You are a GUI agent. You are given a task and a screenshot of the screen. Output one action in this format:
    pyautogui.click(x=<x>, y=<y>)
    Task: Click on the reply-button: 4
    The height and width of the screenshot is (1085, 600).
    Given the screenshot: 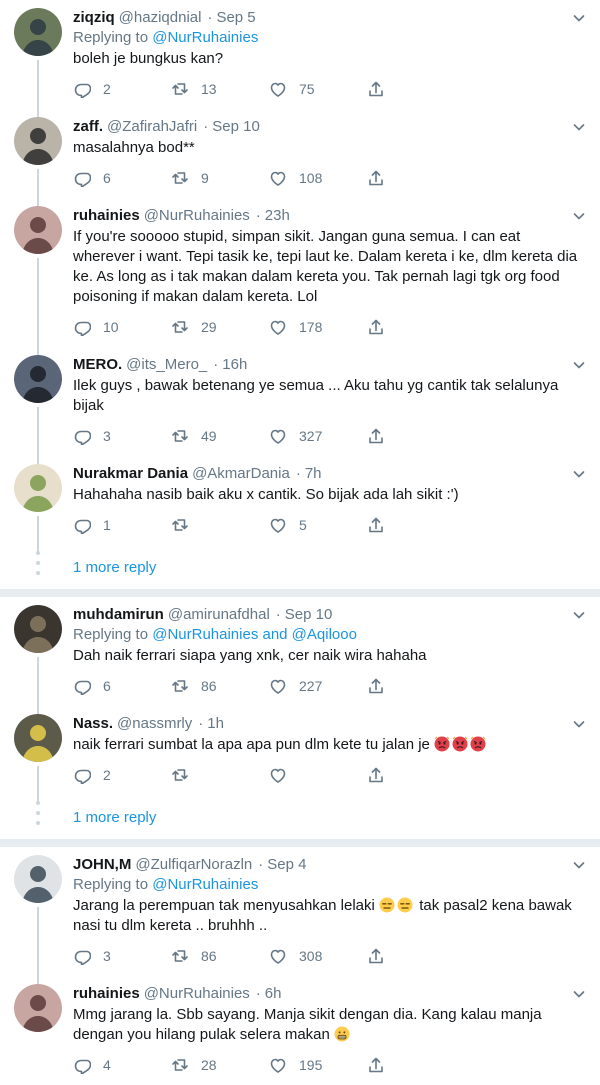 What is the action you would take?
    pyautogui.click(x=122, y=1065)
    